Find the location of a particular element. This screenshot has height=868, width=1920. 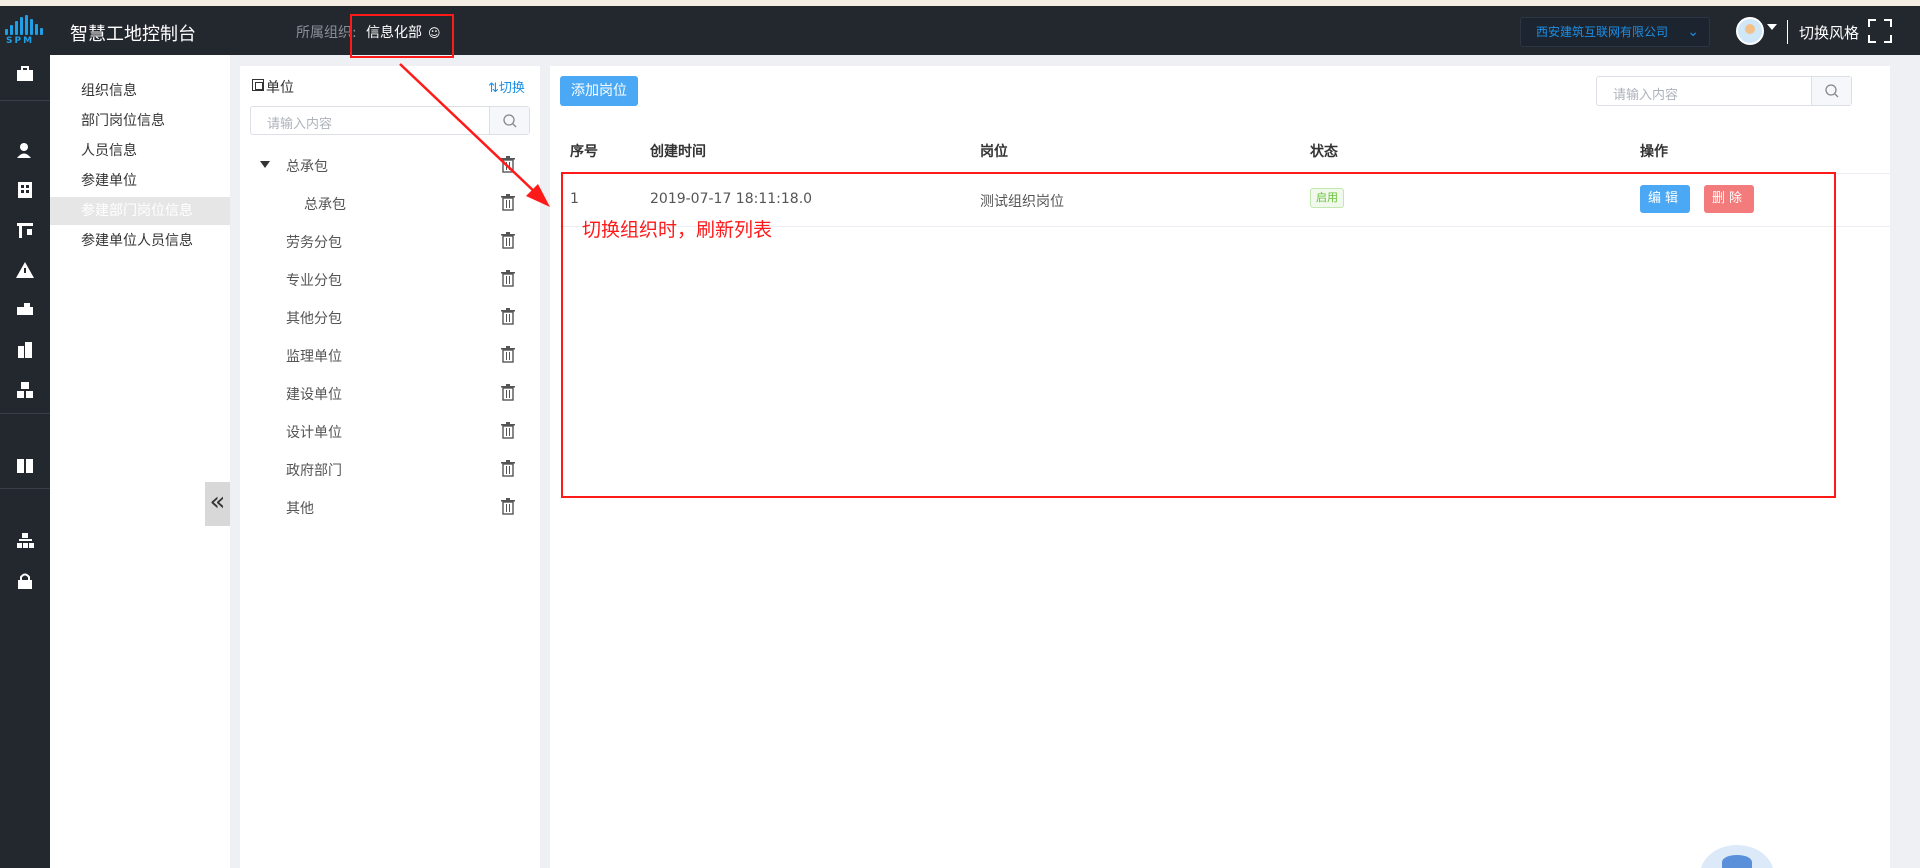

tree-node: 专业分包 is located at coordinates (390, 279).